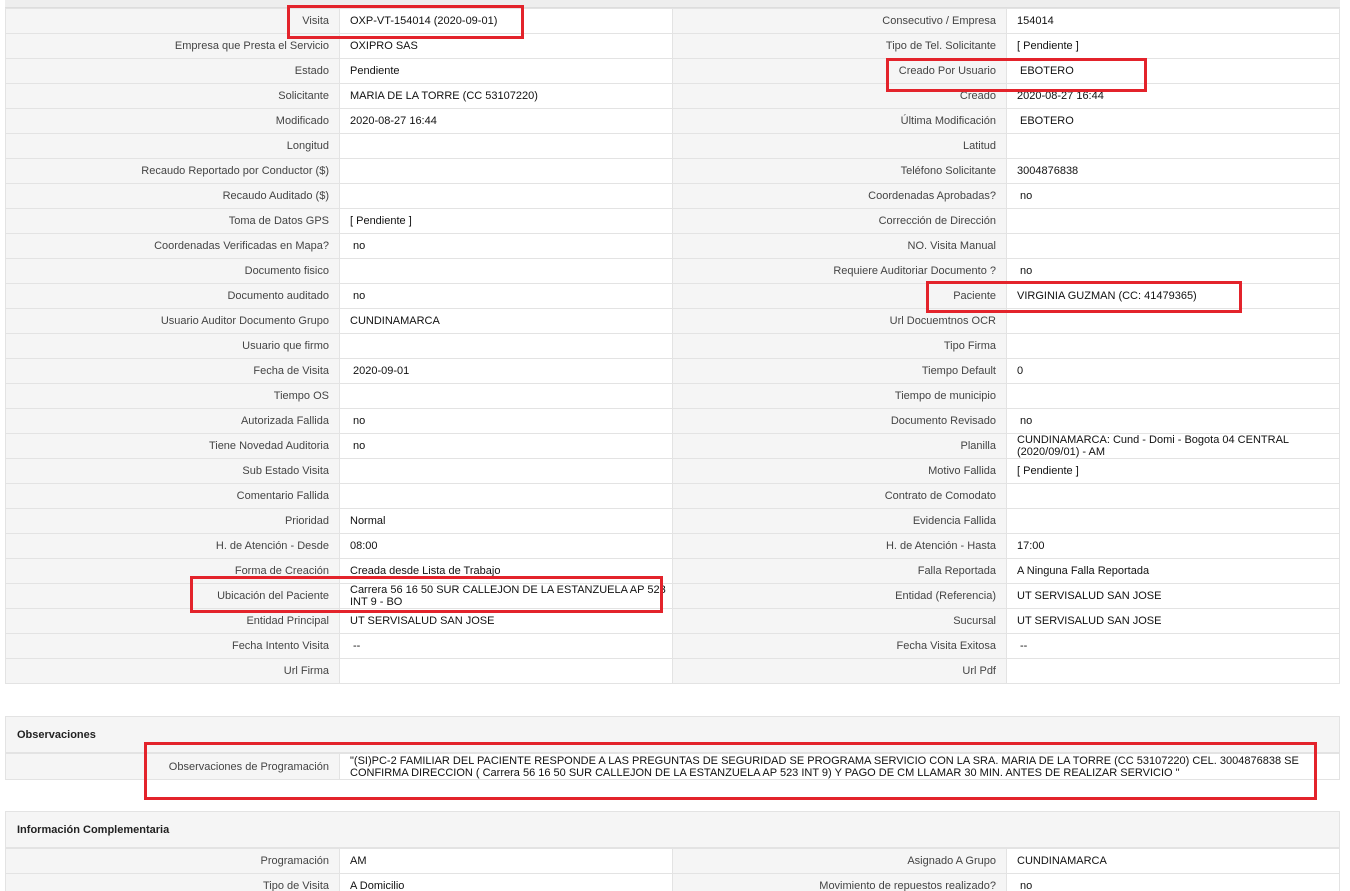  What do you see at coordinates (506, 546) in the screenshot?
I see `field-value: 08:00` at bounding box center [506, 546].